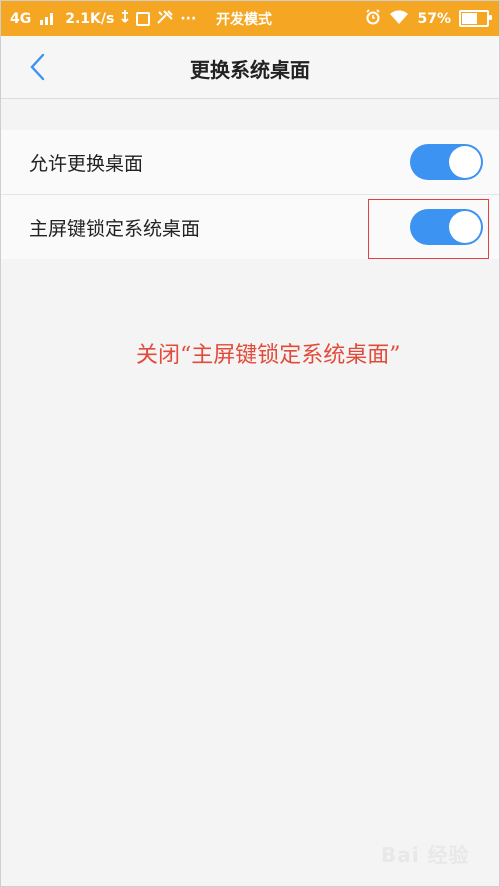 The image size is (500, 887). I want to click on status-bar: 4G 2.1K/s ··· 开发模式 57%, so click(250, 18).